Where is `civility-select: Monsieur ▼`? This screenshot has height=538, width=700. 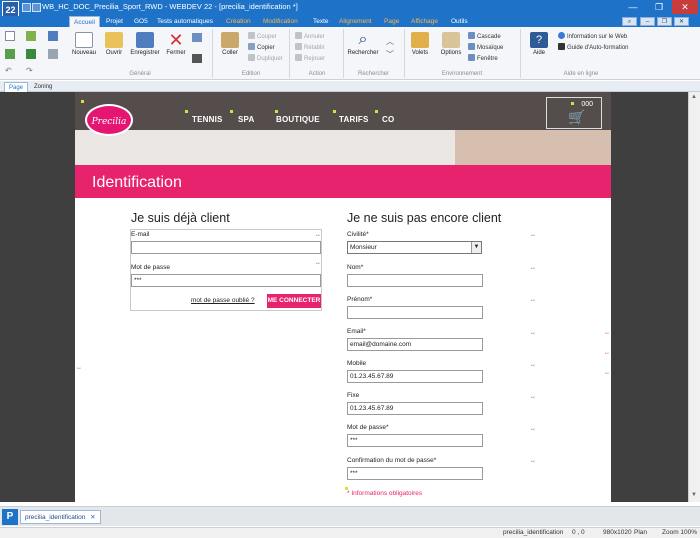
civility-select: Monsieur ▼ is located at coordinates (414, 247).